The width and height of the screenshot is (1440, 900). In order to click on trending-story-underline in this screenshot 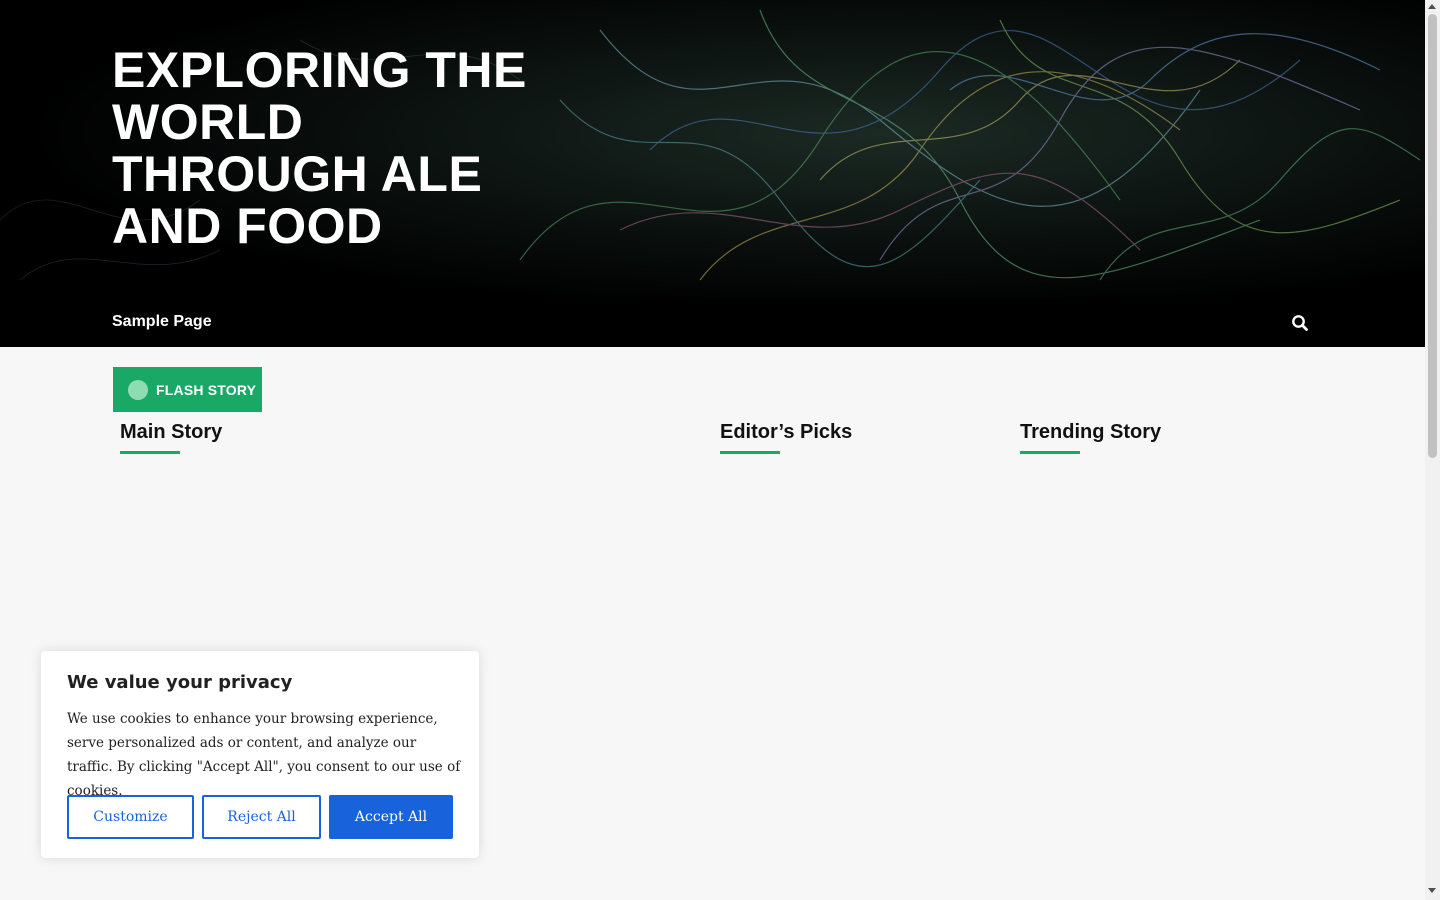, I will do `click(1050, 452)`.